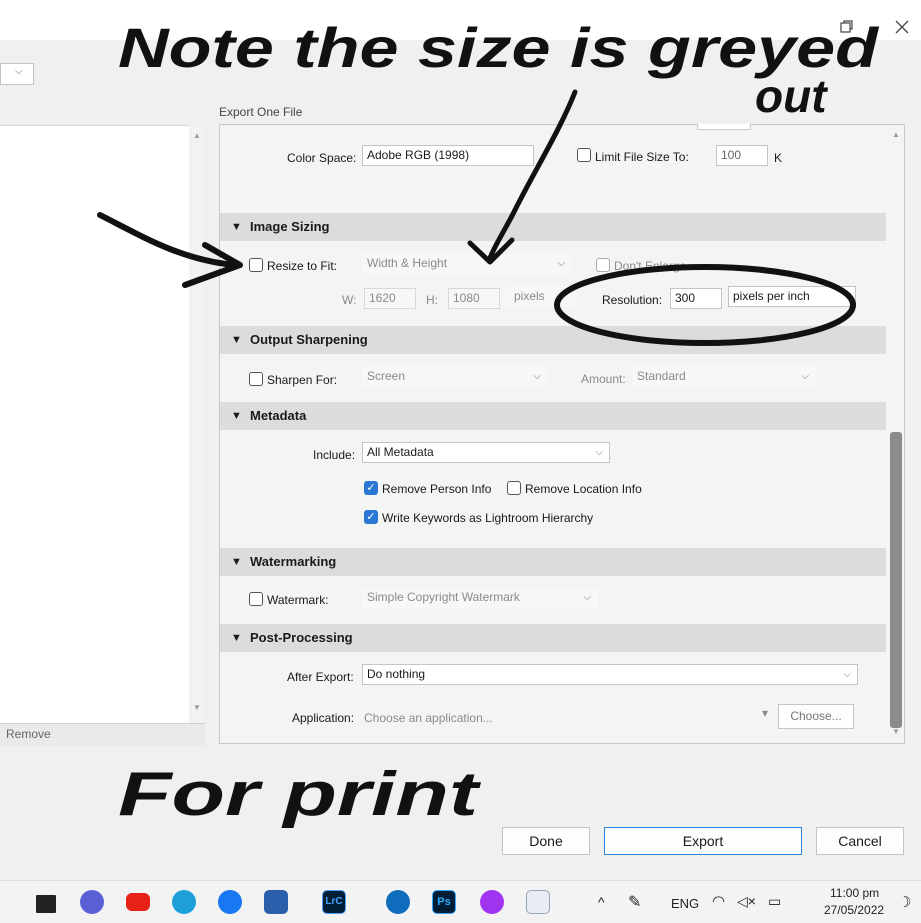  Describe the element at coordinates (742, 155) in the screenshot. I see `limit-file-size-input: 100` at that location.